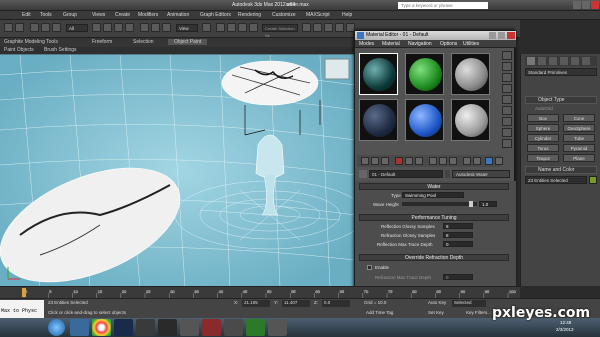 This screenshot has width=600, height=337. What do you see at coordinates (419, 161) in the screenshot?
I see `put-to-library-icon` at bounding box center [419, 161].